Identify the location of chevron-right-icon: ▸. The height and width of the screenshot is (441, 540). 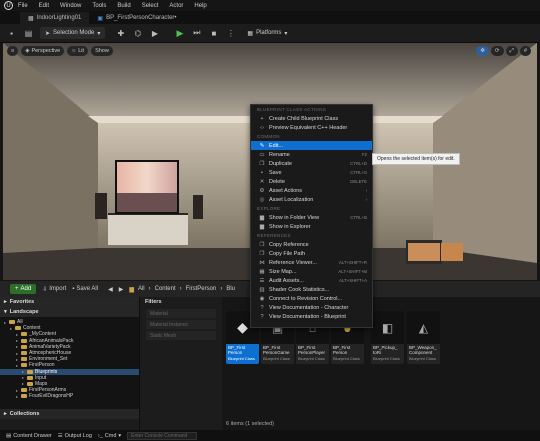
(5, 302).